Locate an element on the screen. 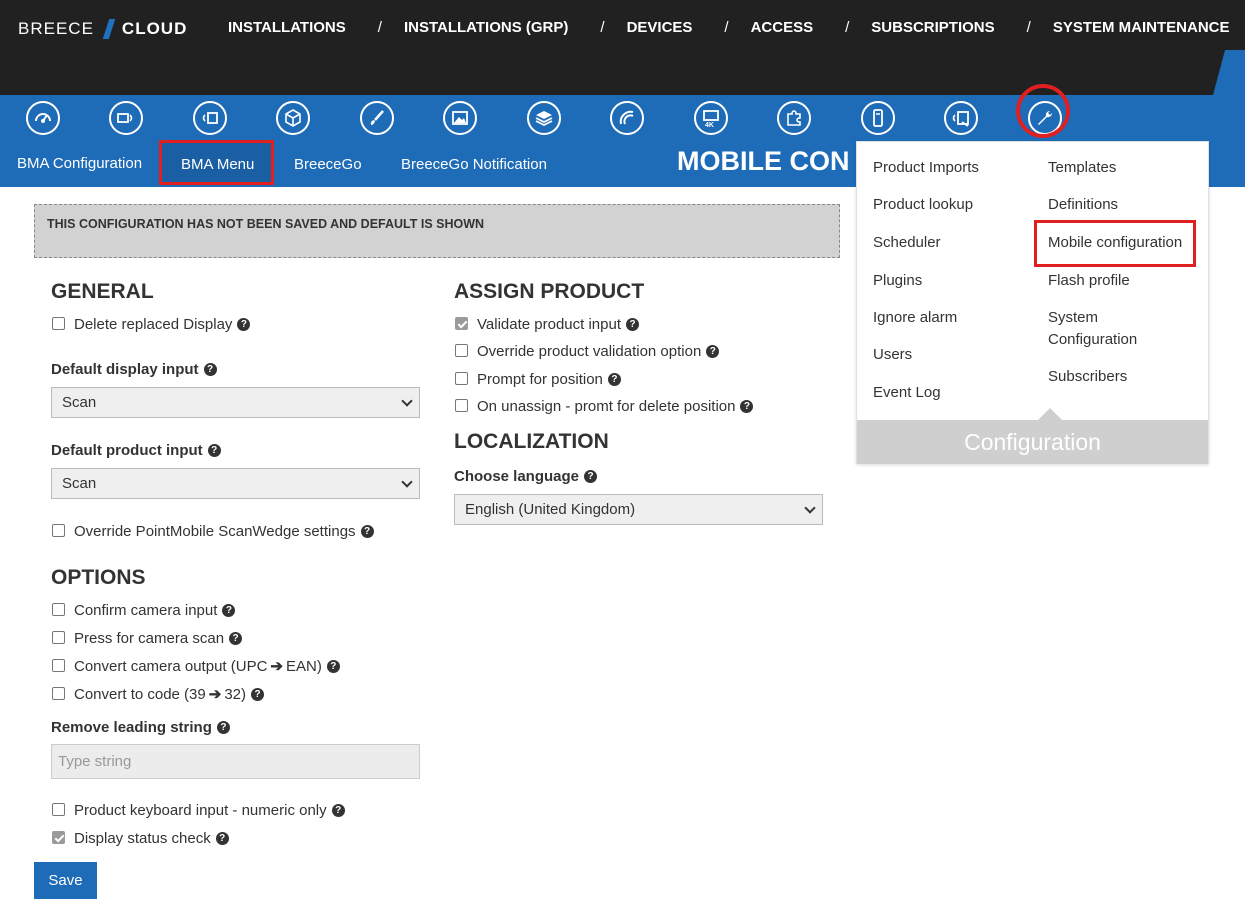 This screenshot has width=1245, height=907. menu-item-mobile-configuration: Mobile configuration is located at coordinates (1115, 243).